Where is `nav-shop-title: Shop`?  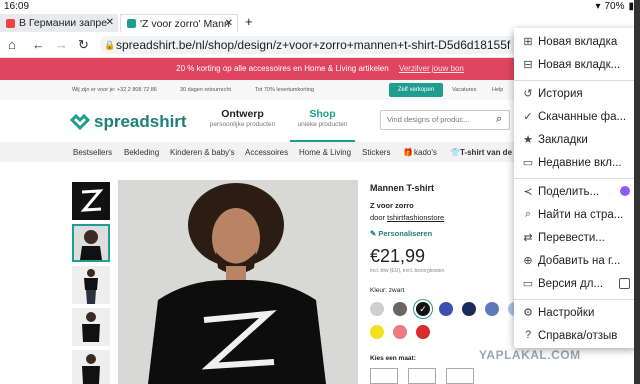 nav-shop-title: Shop is located at coordinates (322, 114).